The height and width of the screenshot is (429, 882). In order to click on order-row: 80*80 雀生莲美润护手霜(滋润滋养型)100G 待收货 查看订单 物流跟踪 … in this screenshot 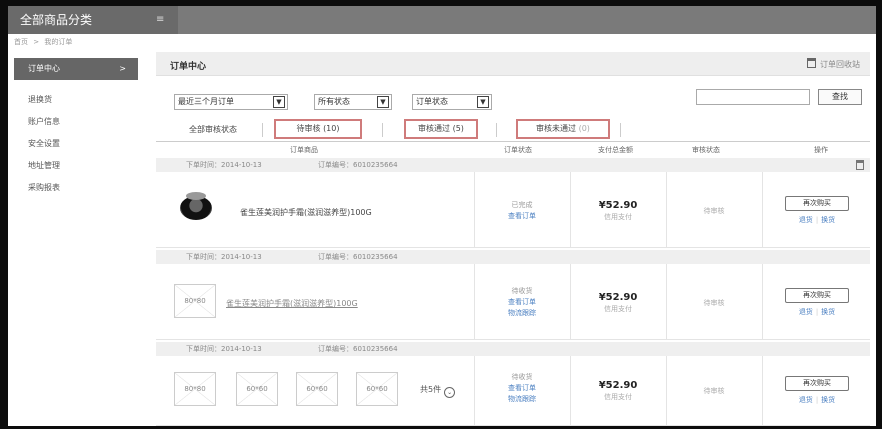, I will do `click(513, 302)`.